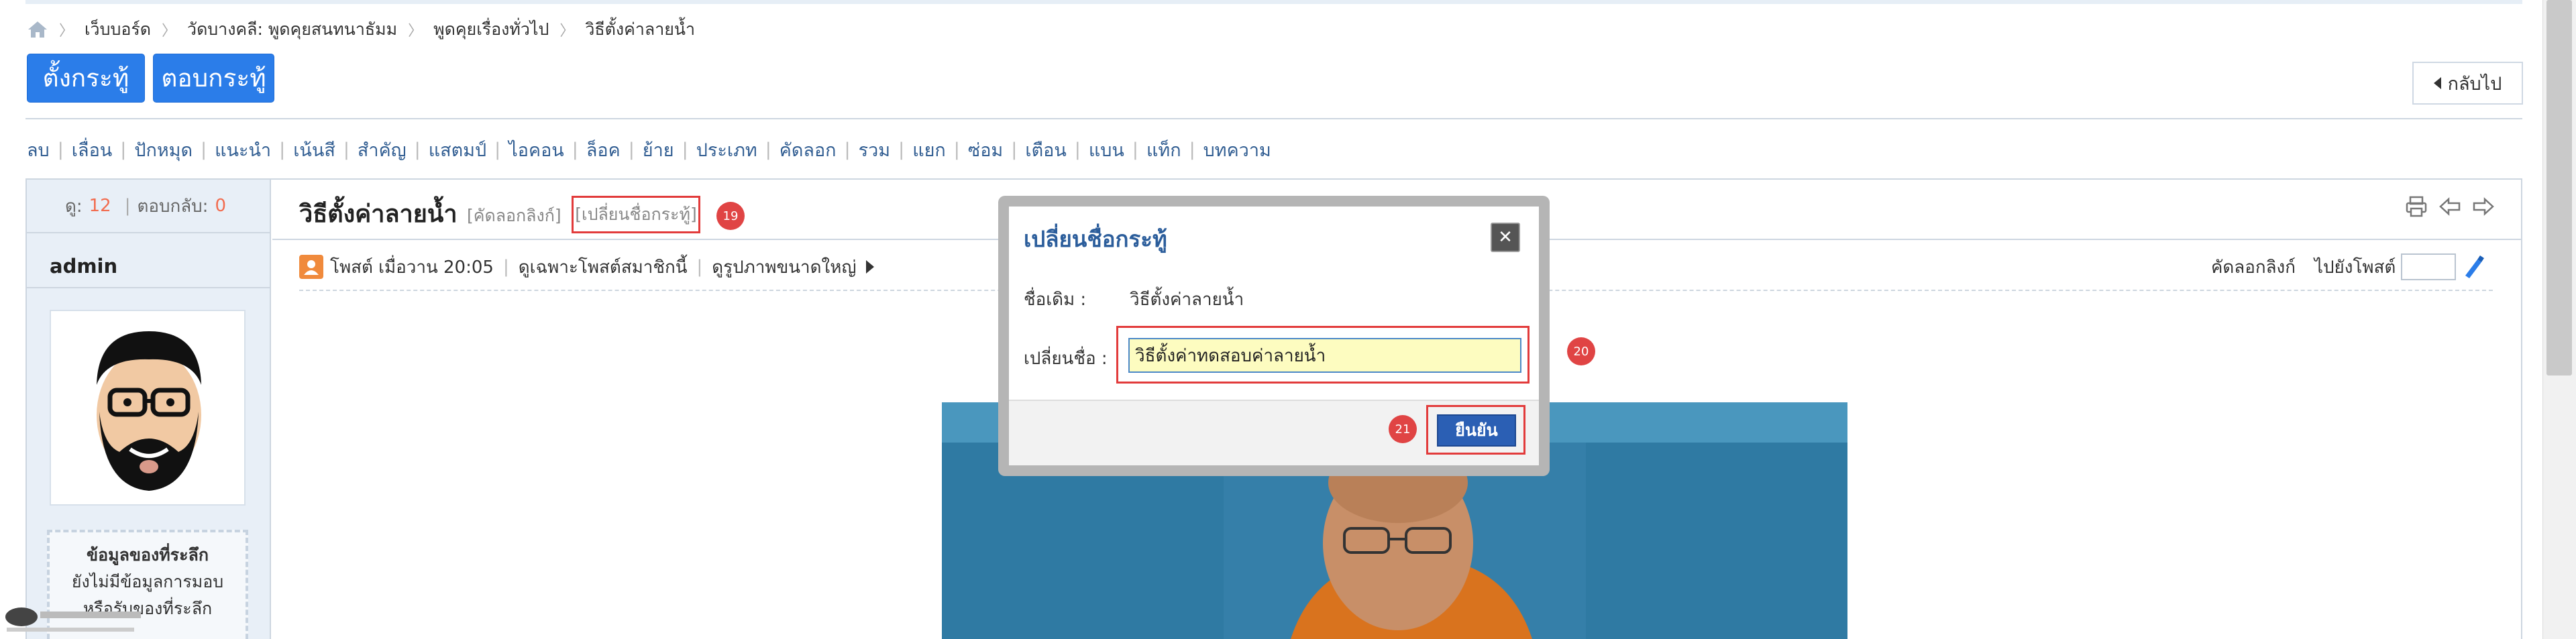 Image resolution: width=2576 pixels, height=639 pixels. Describe the element at coordinates (92, 149) in the screenshot. I see `mod-move-up: เลื่อน` at that location.